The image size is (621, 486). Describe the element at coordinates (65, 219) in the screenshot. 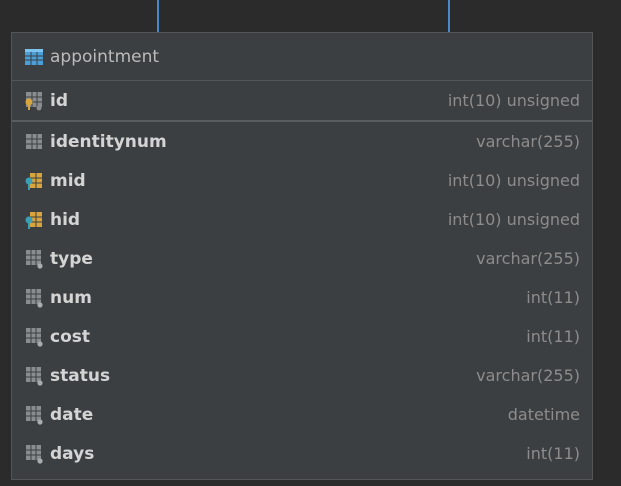

I see `column-name: hid` at that location.